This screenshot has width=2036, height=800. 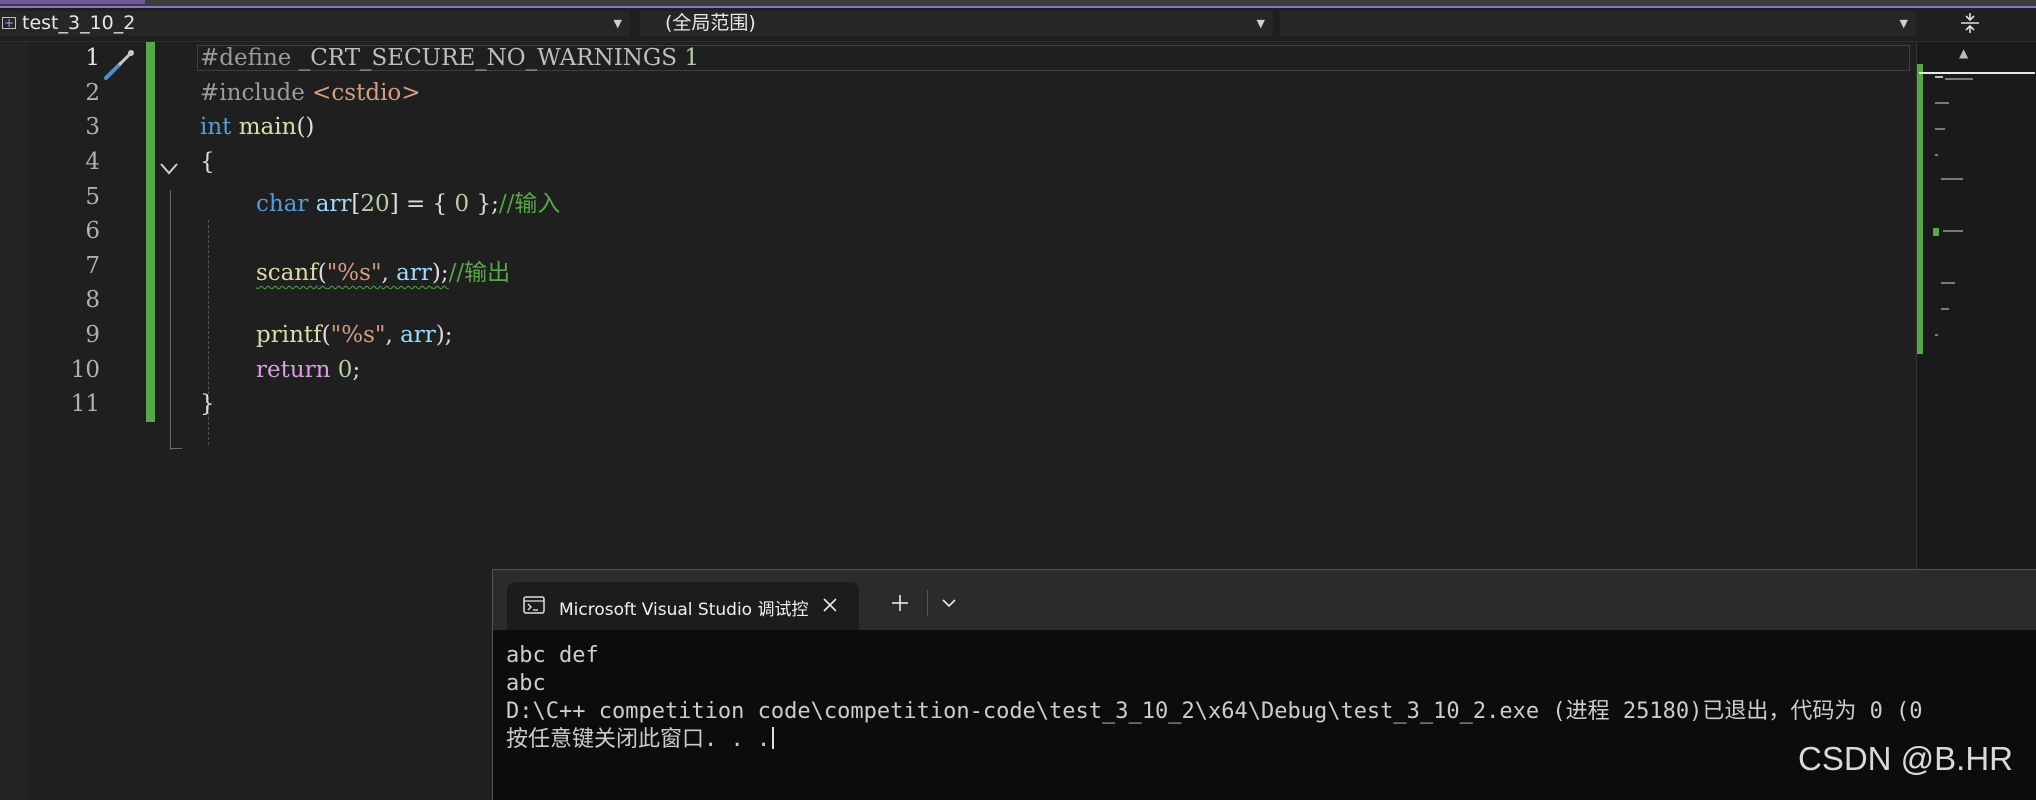 What do you see at coordinates (282, 204) in the screenshot?
I see `keyword: char` at bounding box center [282, 204].